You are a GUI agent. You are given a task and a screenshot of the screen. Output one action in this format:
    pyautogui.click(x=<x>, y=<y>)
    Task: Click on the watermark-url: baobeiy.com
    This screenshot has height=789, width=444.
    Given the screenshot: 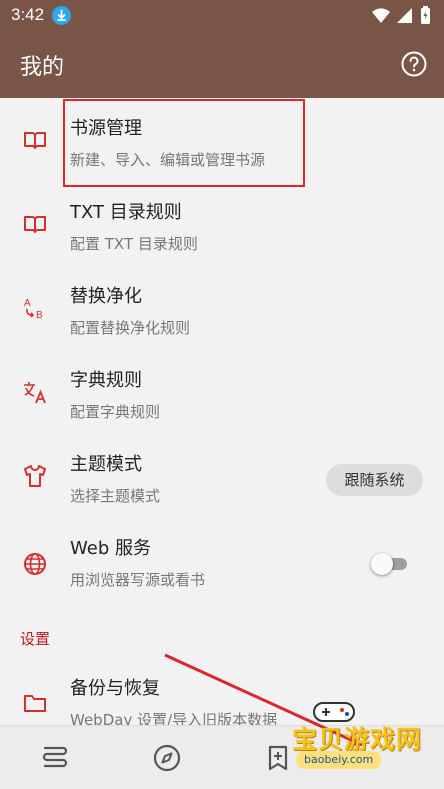 What is the action you would take?
    pyautogui.click(x=339, y=760)
    